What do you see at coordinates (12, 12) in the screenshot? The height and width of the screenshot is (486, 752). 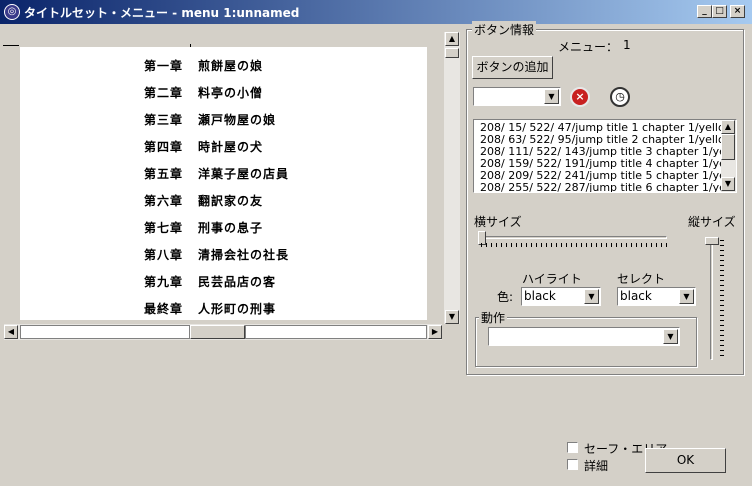 I see `app-icon: ◎` at bounding box center [12, 12].